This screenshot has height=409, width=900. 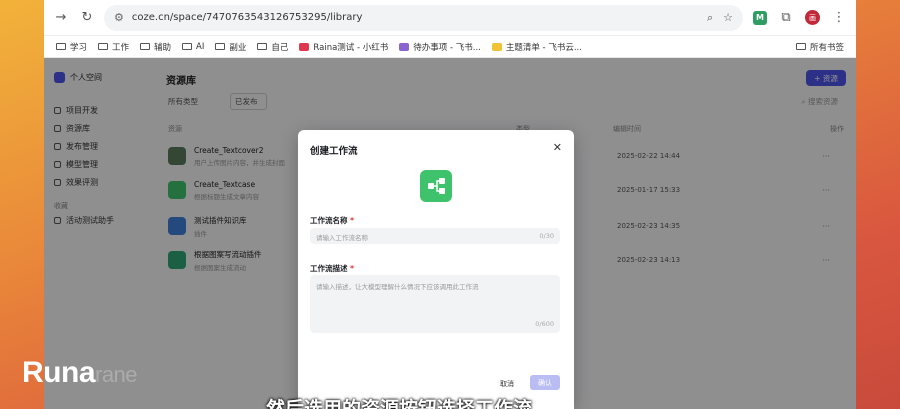 I want to click on workflow-description-input: 请输入描述，让大模型理解什么情况下应该调用此工作流 0/600, so click(x=435, y=304).